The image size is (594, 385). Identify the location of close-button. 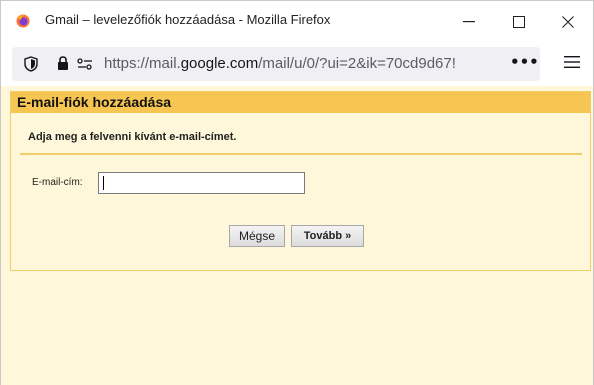
(568, 22).